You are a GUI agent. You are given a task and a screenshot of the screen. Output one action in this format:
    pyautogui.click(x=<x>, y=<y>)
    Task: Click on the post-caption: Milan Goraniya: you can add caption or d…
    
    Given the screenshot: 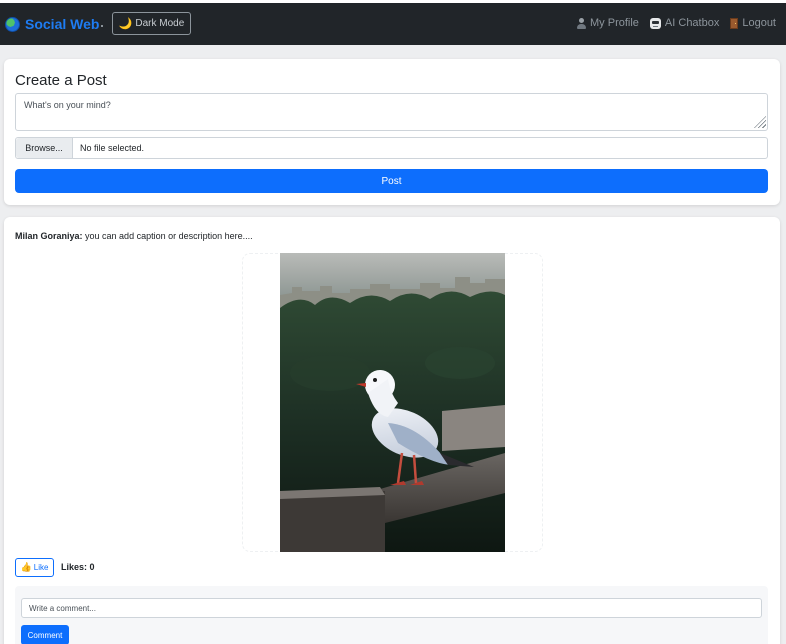 What is the action you would take?
    pyautogui.click(x=134, y=236)
    